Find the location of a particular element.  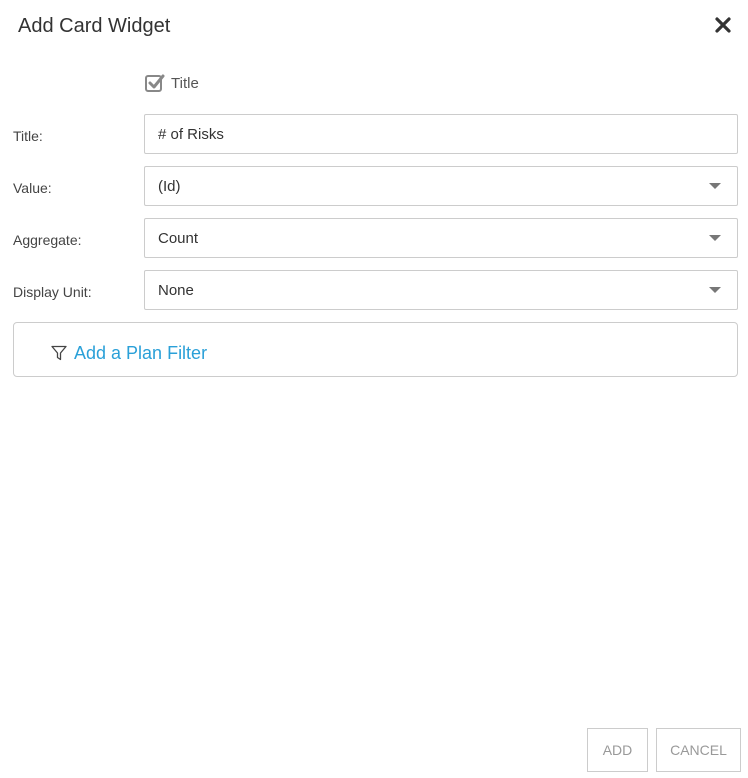

checkbox-checked-icon is located at coordinates (155, 83).